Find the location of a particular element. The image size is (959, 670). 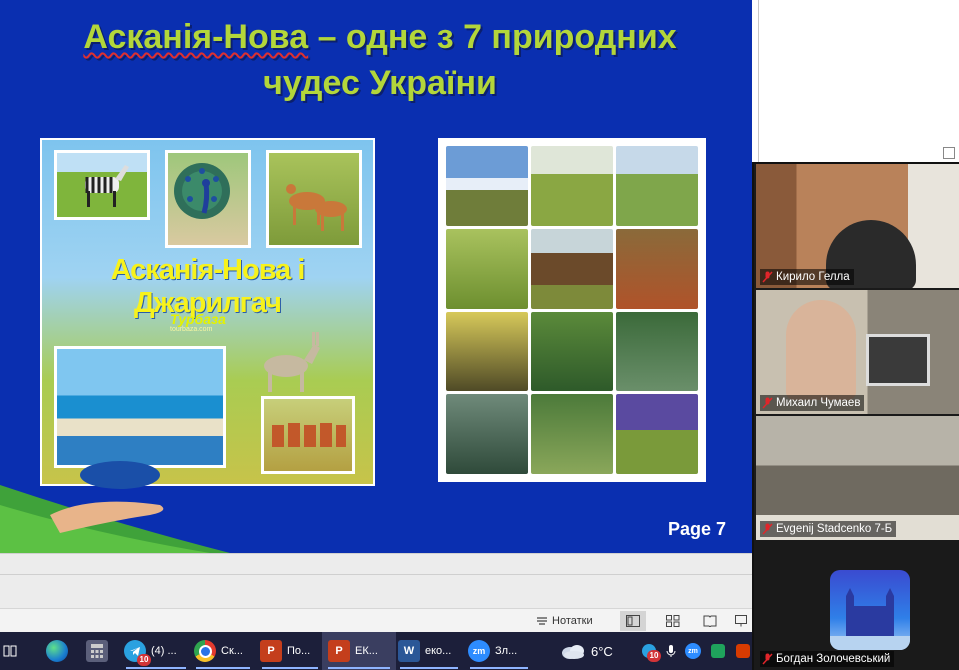

normal-view-button is located at coordinates (633, 621).